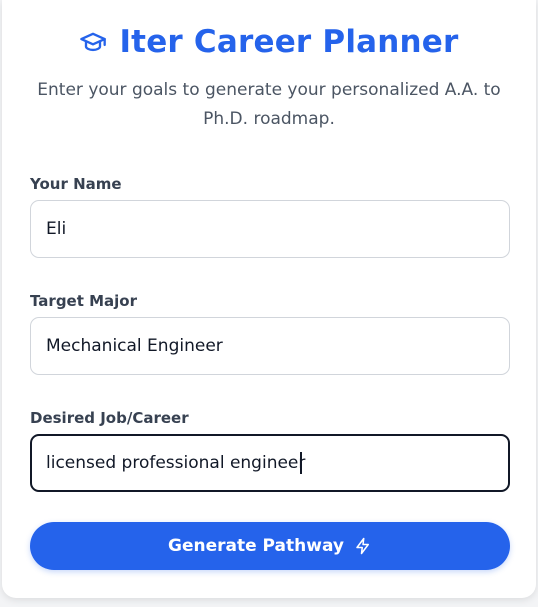 The width and height of the screenshot is (538, 607). I want to click on graduation-cap-icon, so click(93, 42).